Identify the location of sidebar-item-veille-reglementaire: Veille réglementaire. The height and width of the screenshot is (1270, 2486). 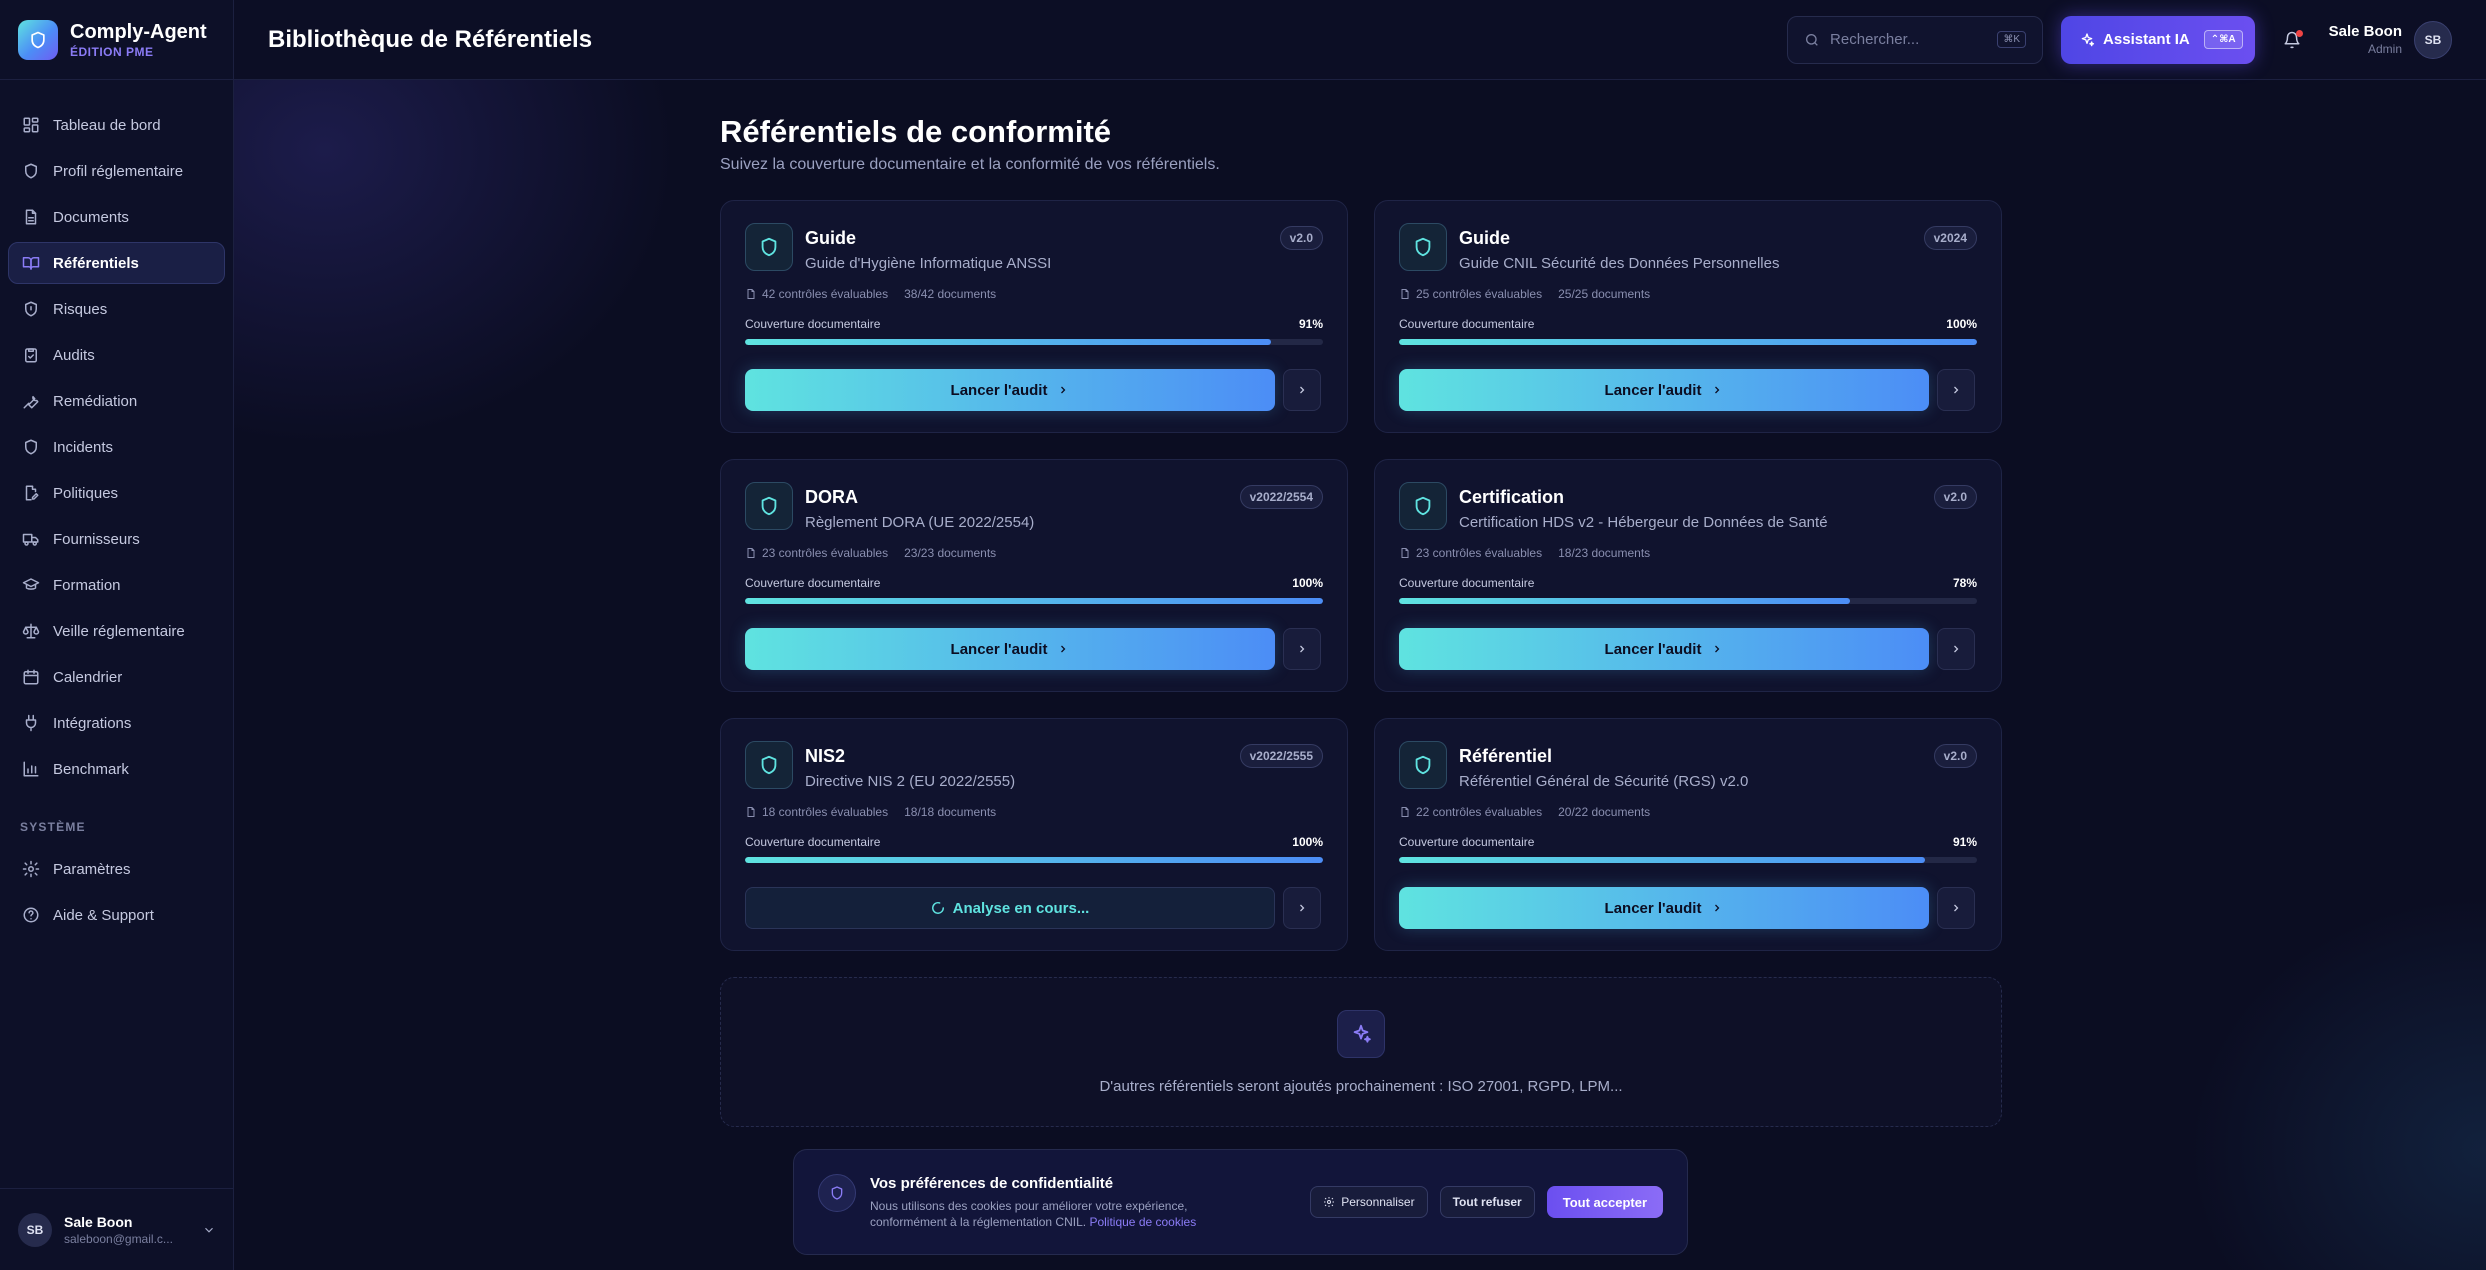
(116, 631).